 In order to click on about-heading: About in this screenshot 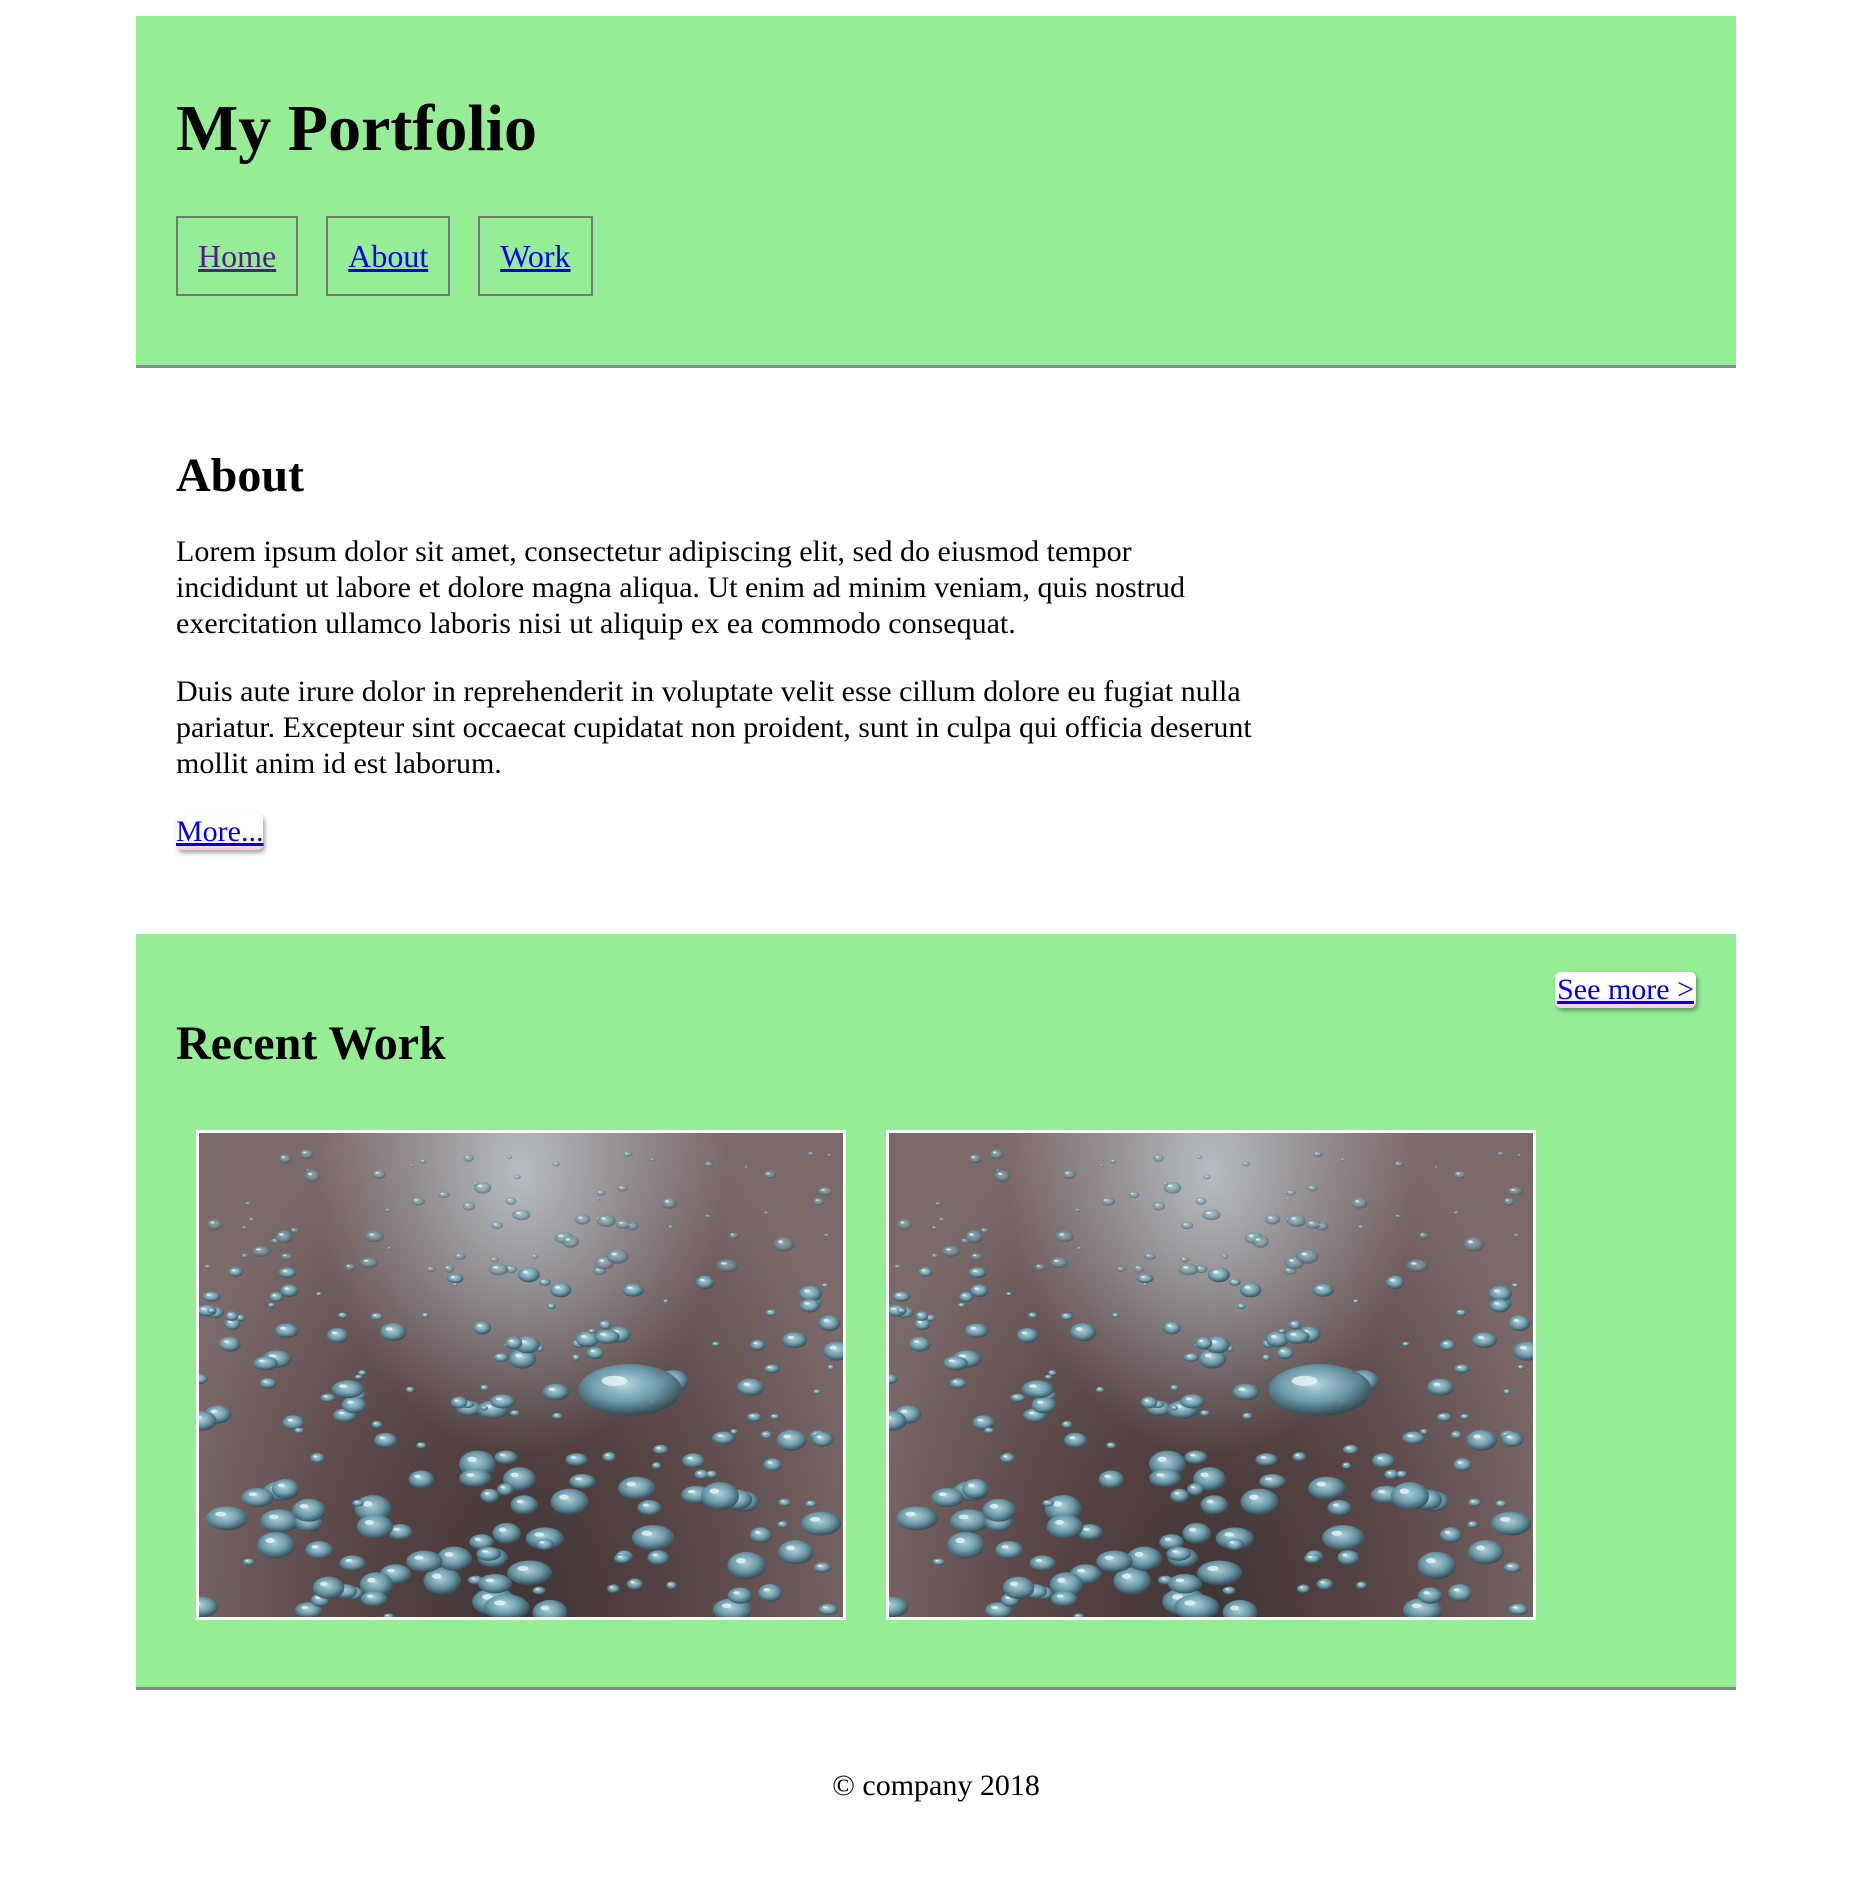, I will do `click(240, 475)`.